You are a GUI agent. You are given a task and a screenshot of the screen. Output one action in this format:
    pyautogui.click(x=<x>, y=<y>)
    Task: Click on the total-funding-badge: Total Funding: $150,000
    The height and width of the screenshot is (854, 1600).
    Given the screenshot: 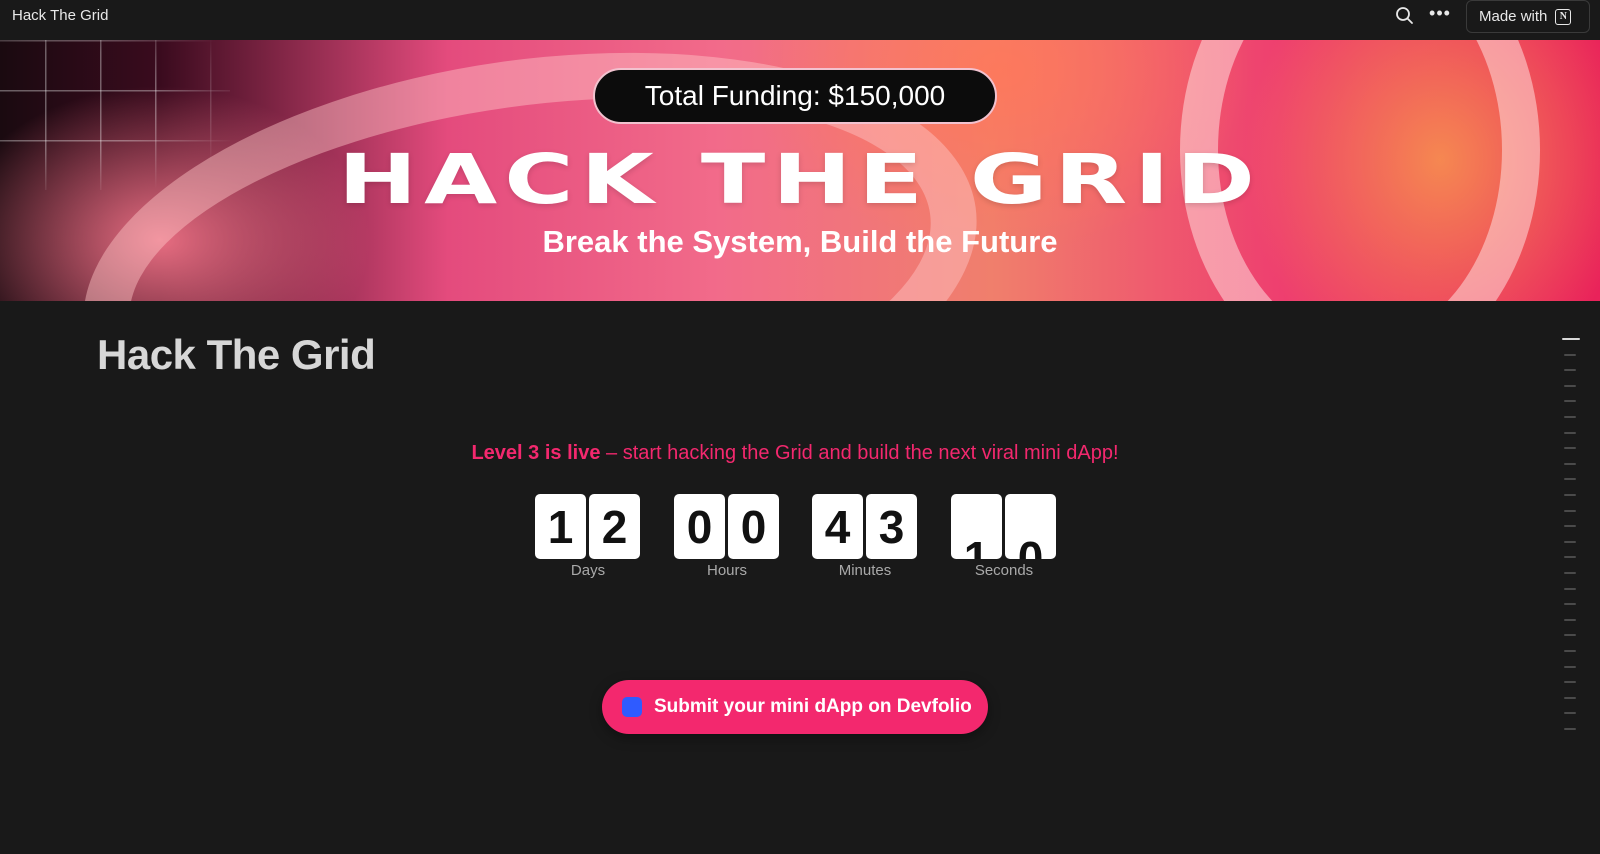 What is the action you would take?
    pyautogui.click(x=795, y=96)
    